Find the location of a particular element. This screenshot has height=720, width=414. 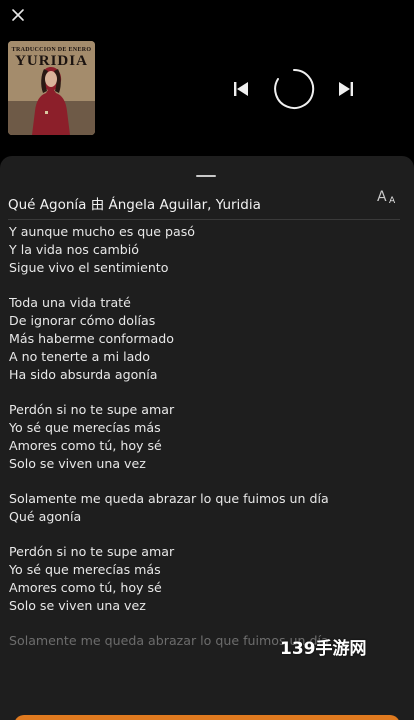

close-button is located at coordinates (18, 15).